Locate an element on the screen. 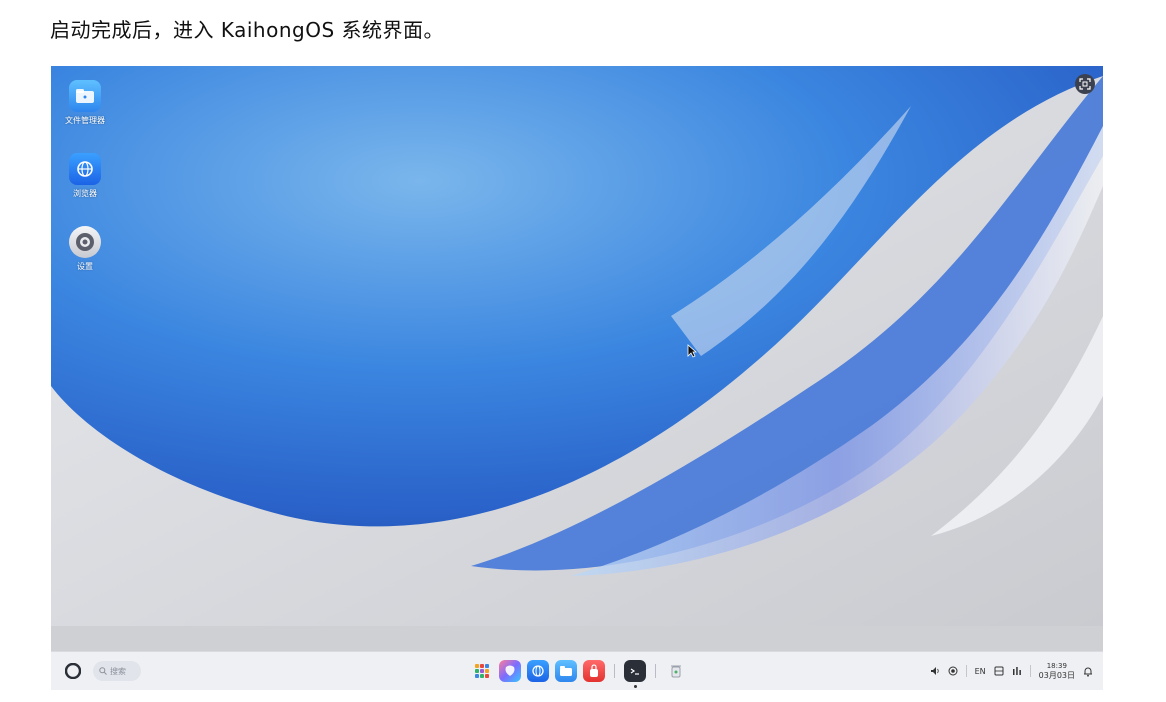 This screenshot has width=1166, height=702. screenshot-icon is located at coordinates (1085, 84).